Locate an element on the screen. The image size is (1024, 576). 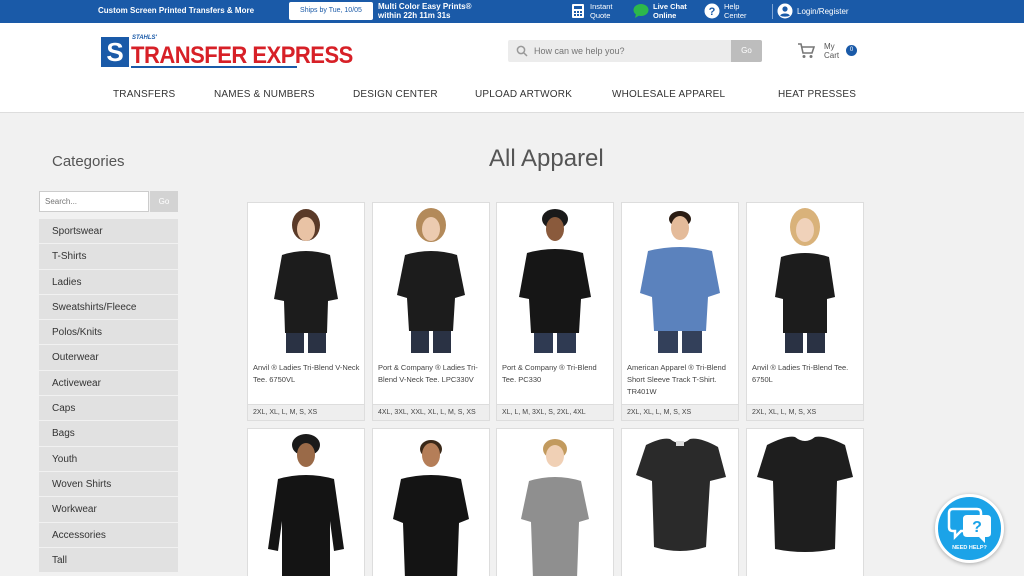
live-chat-line2: Online is located at coordinates (665, 15).